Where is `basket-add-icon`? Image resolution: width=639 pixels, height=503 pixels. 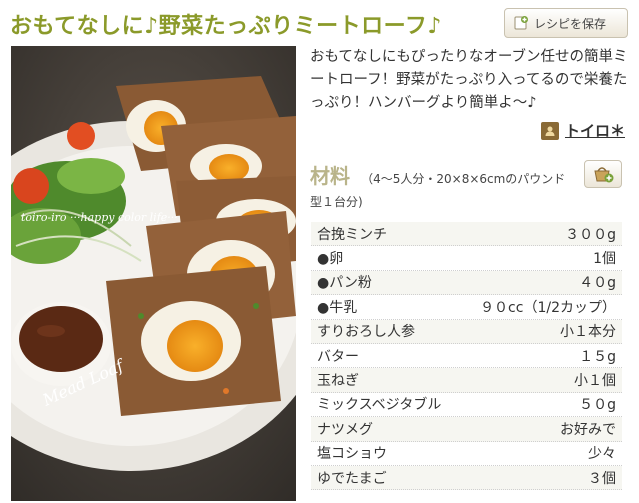
basket-add-icon is located at coordinates (604, 175).